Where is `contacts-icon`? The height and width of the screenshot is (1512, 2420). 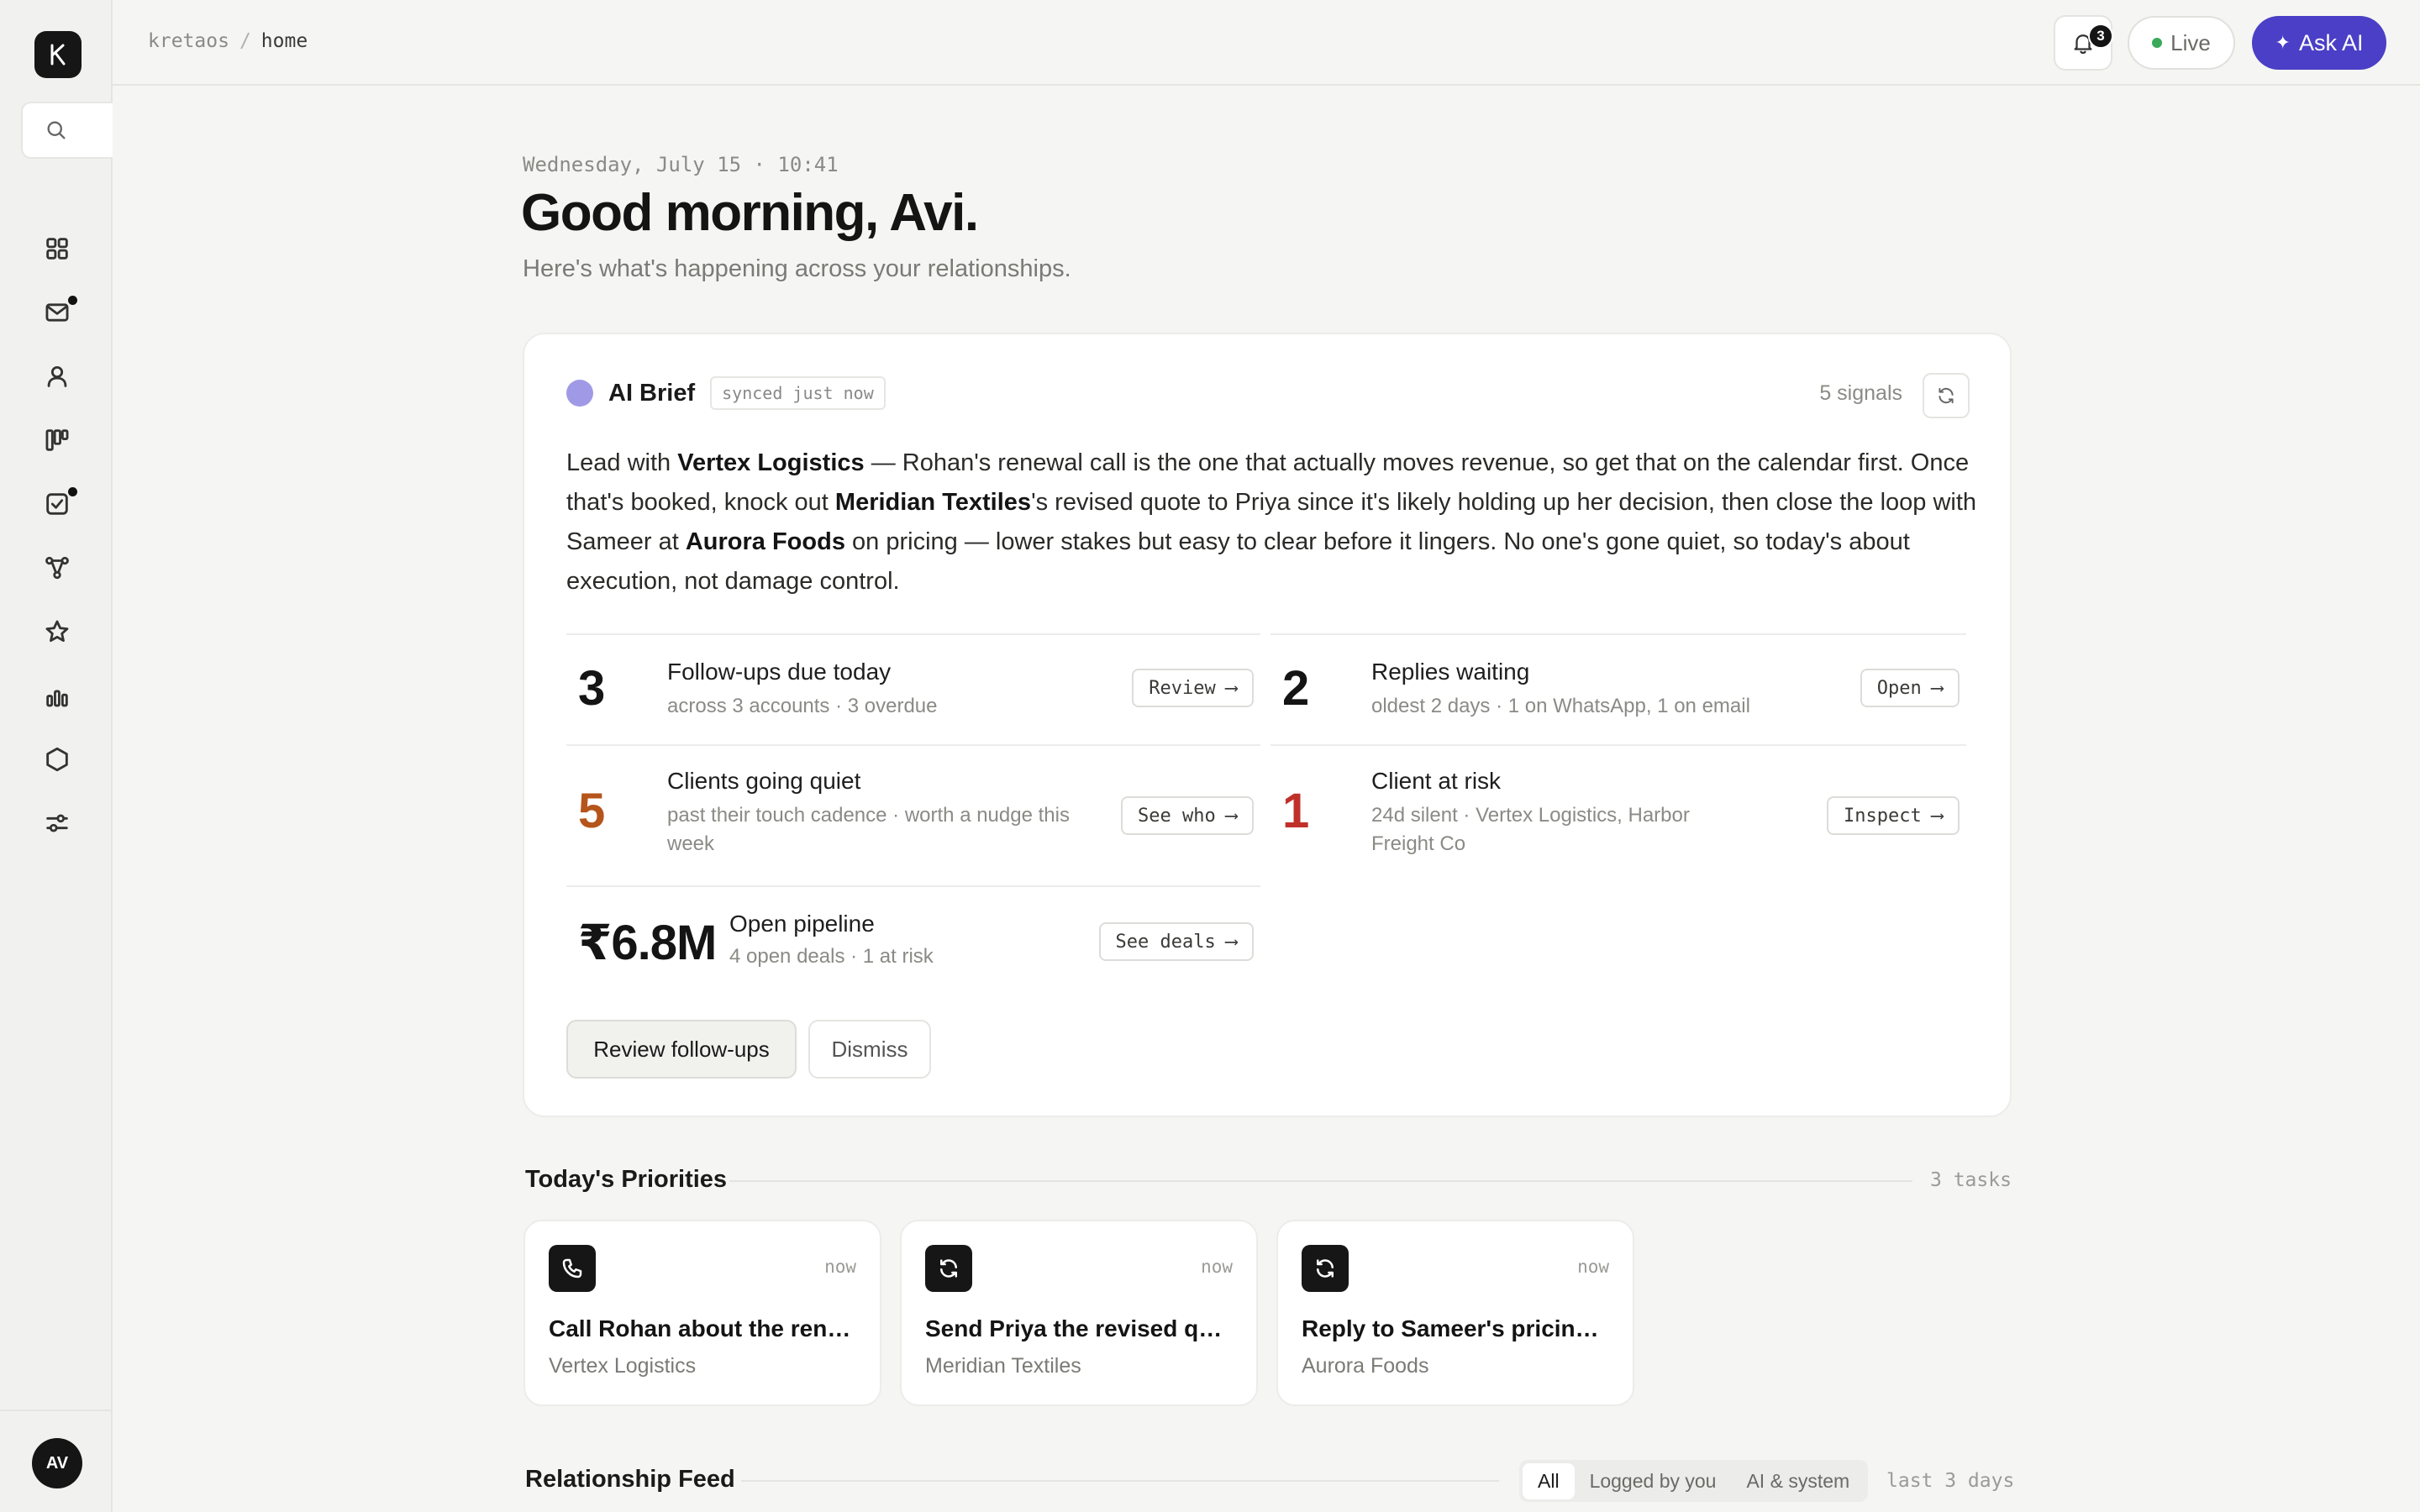
contacts-icon is located at coordinates (57, 376).